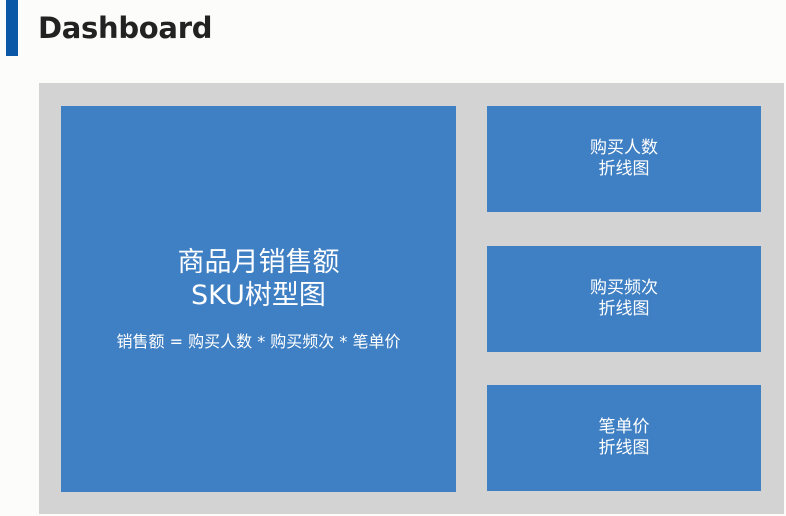 The height and width of the screenshot is (516, 786). Describe the element at coordinates (624, 288) in the screenshot. I see `purchase-frequency-title-line1: 购买频次` at that location.